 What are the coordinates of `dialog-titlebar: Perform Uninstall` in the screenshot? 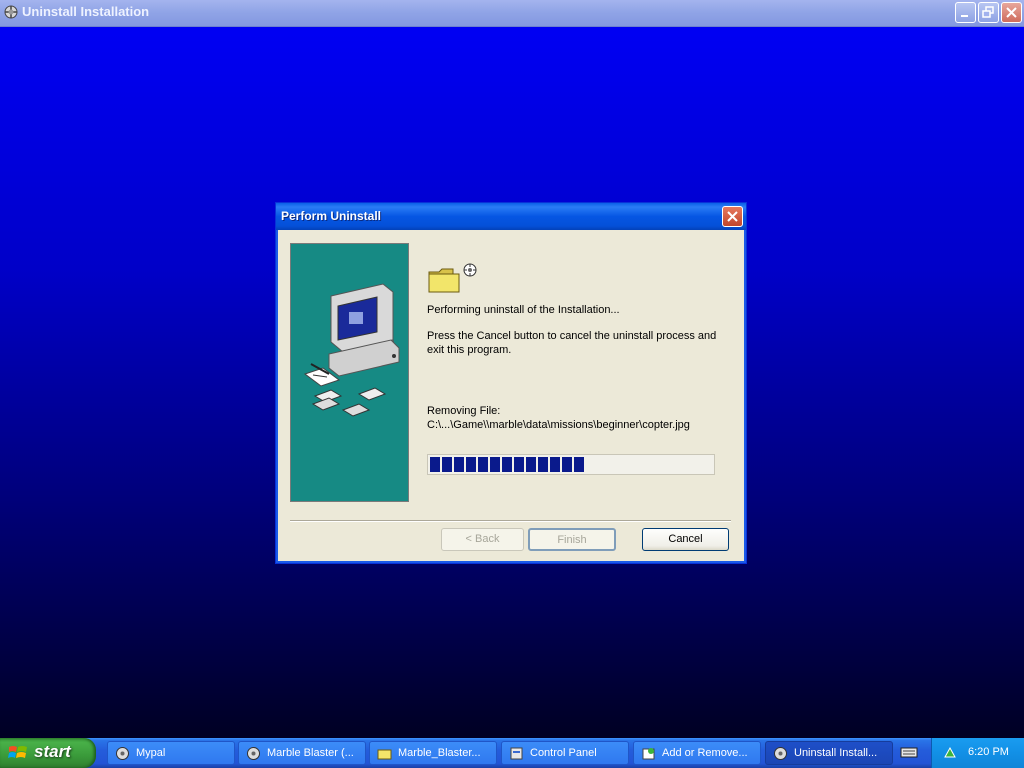 It's located at (511, 216).